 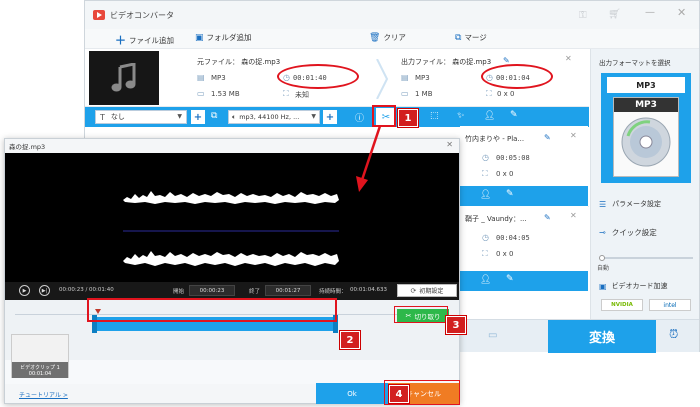 What do you see at coordinates (446, 62) in the screenshot?
I see `output-file-label: 出力ファイル： 森の捉.mp3` at bounding box center [446, 62].